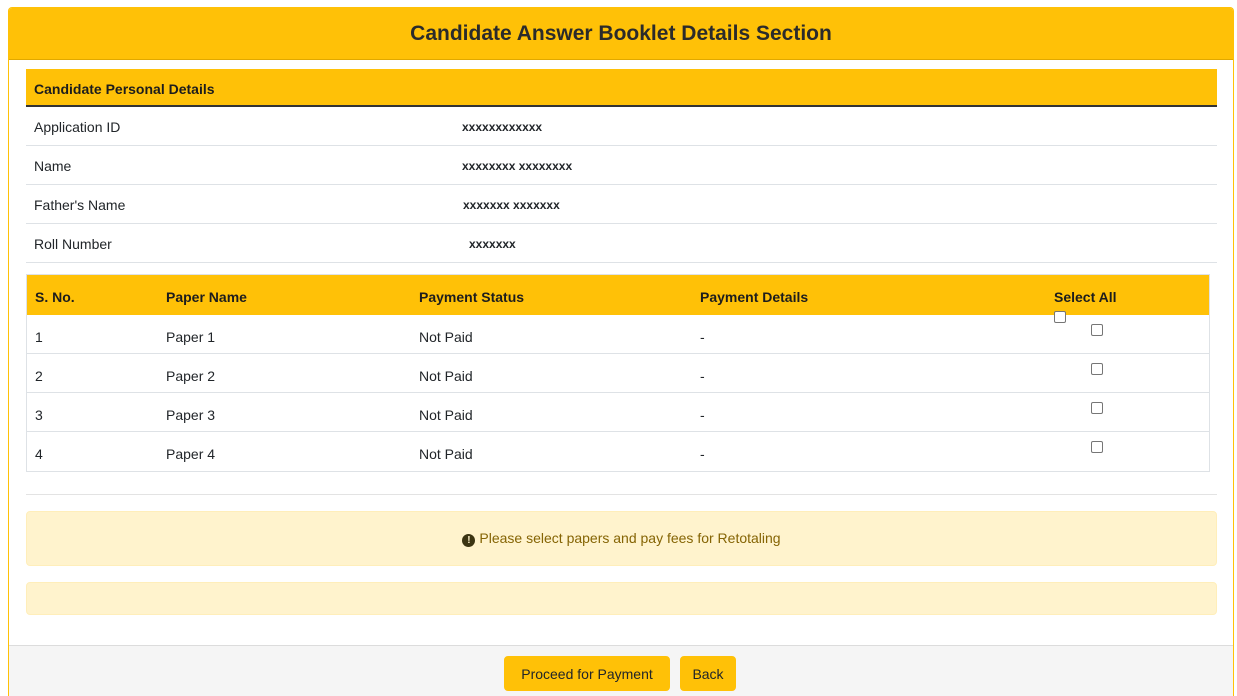 Image resolution: width=1237 pixels, height=696 pixels. Describe the element at coordinates (621, 88) in the screenshot. I see `personal-details-title: Candidate Personal Details` at that location.